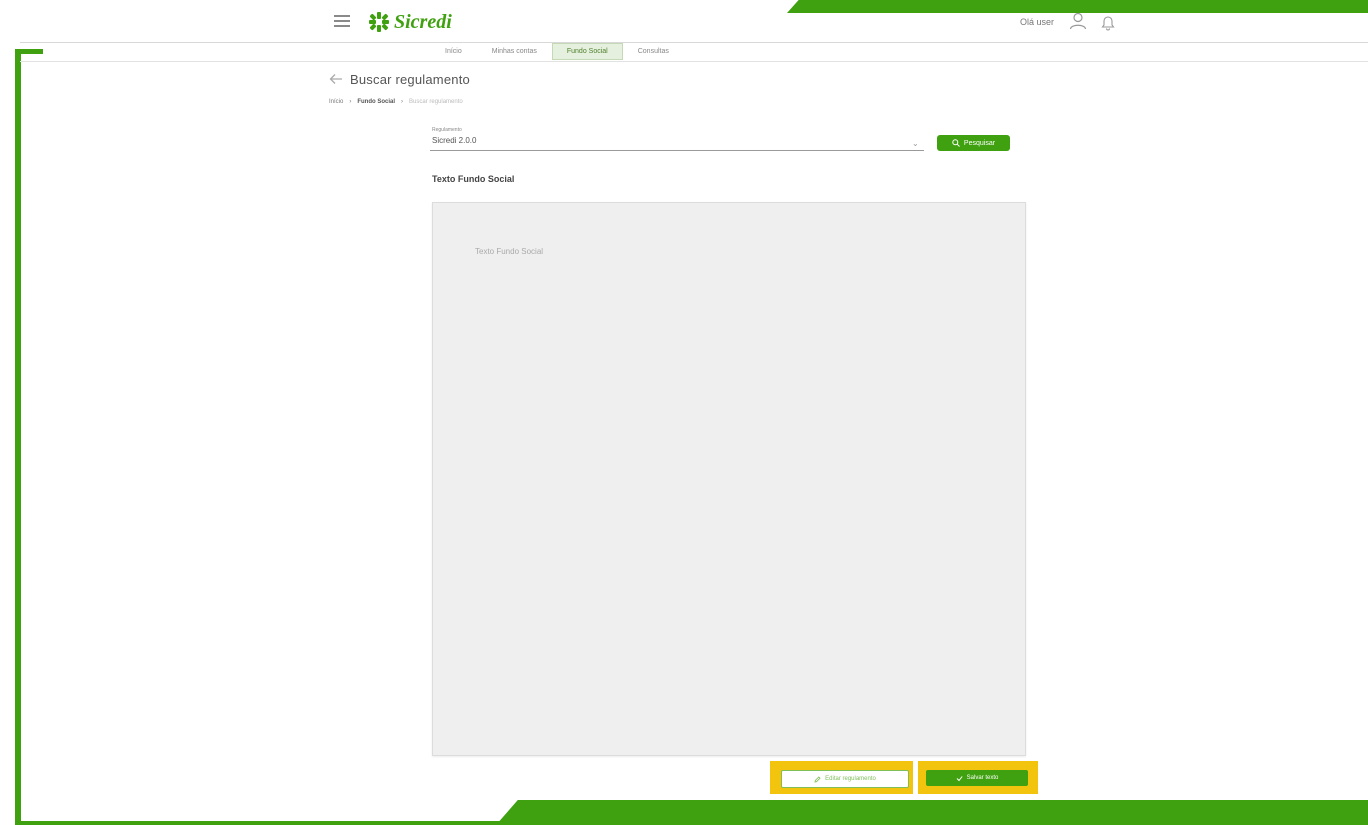 The height and width of the screenshot is (825, 1368). Describe the element at coordinates (677, 150) in the screenshot. I see `select-underline` at that location.